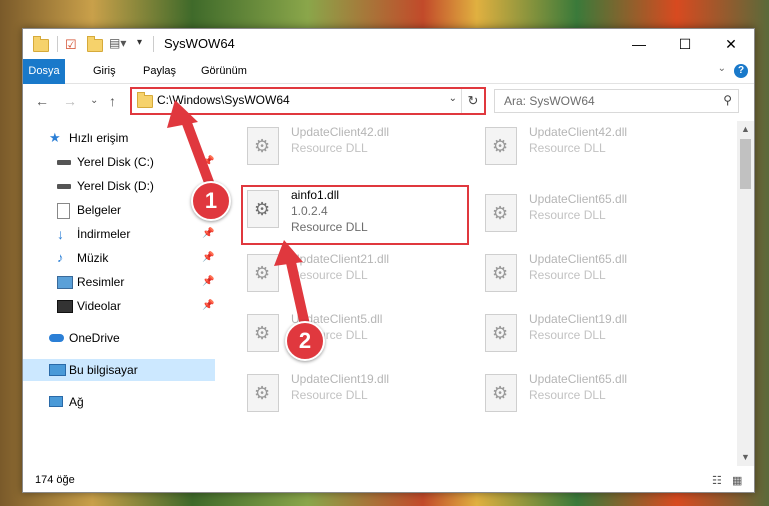 The width and height of the screenshot is (769, 506). I want to click on callout-badge-1: 1, so click(211, 201).